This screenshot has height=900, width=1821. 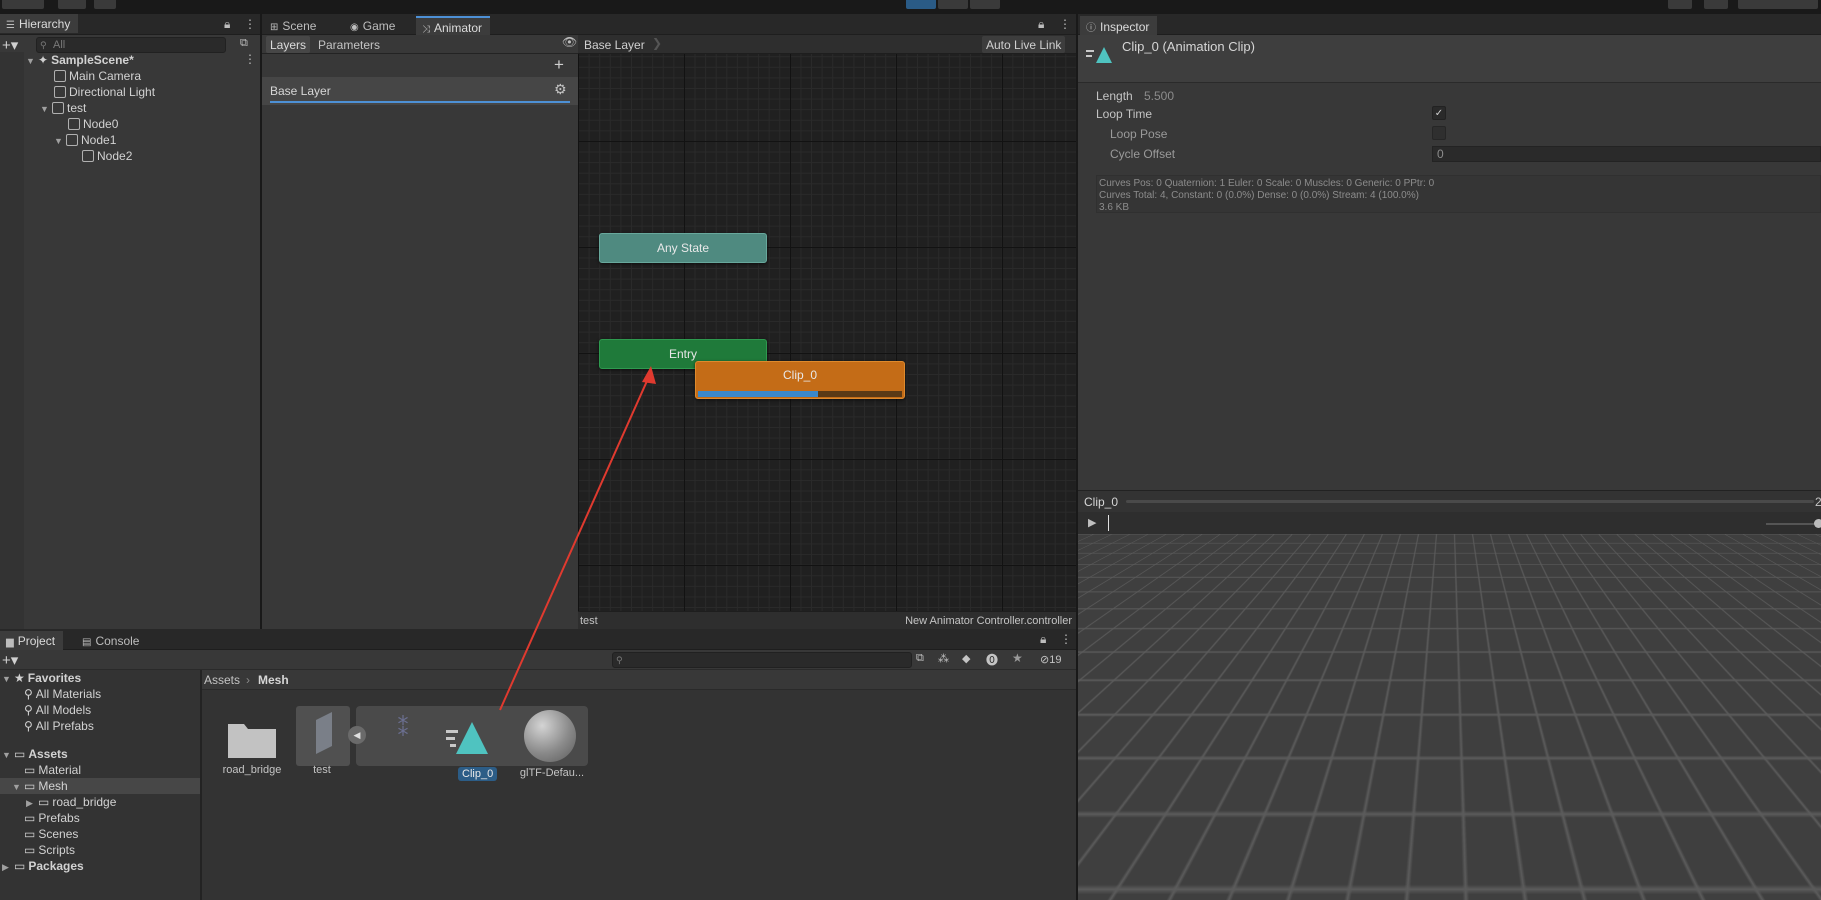 What do you see at coordinates (294, 25) in the screenshot?
I see `tab-scene: ⊞ Scene` at bounding box center [294, 25].